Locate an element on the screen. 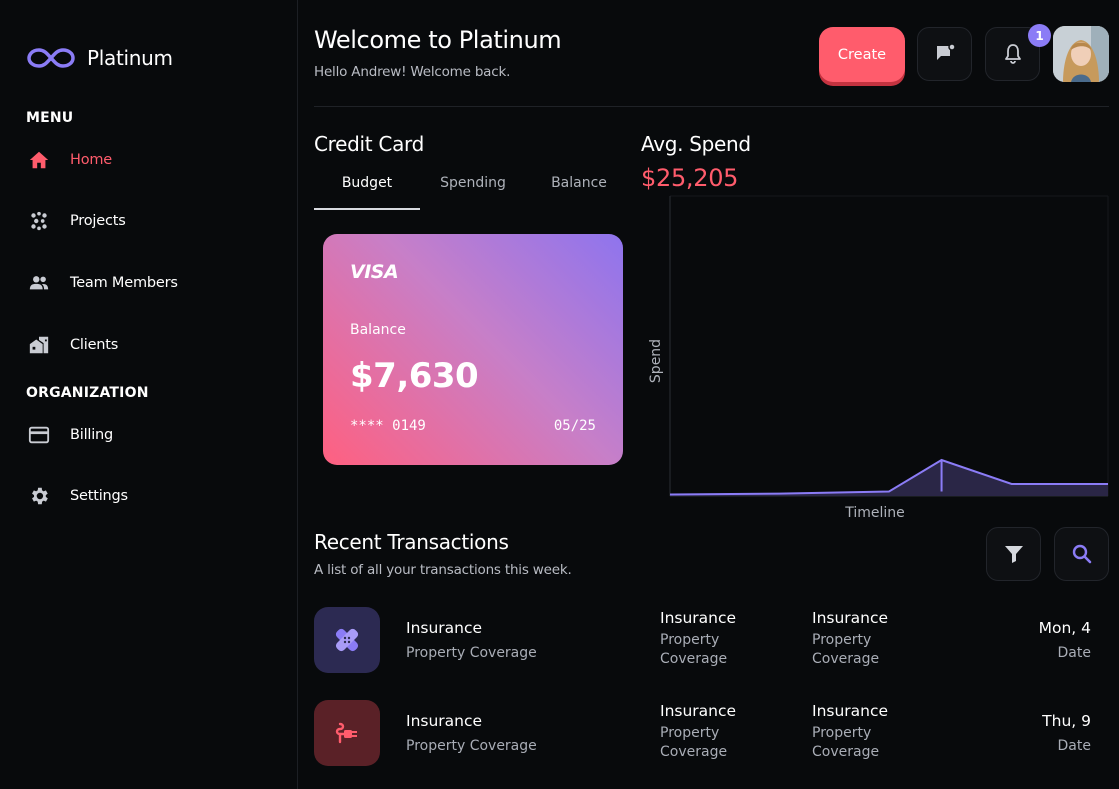 This screenshot has width=1119, height=789. brand: Platinum is located at coordinates (99, 58).